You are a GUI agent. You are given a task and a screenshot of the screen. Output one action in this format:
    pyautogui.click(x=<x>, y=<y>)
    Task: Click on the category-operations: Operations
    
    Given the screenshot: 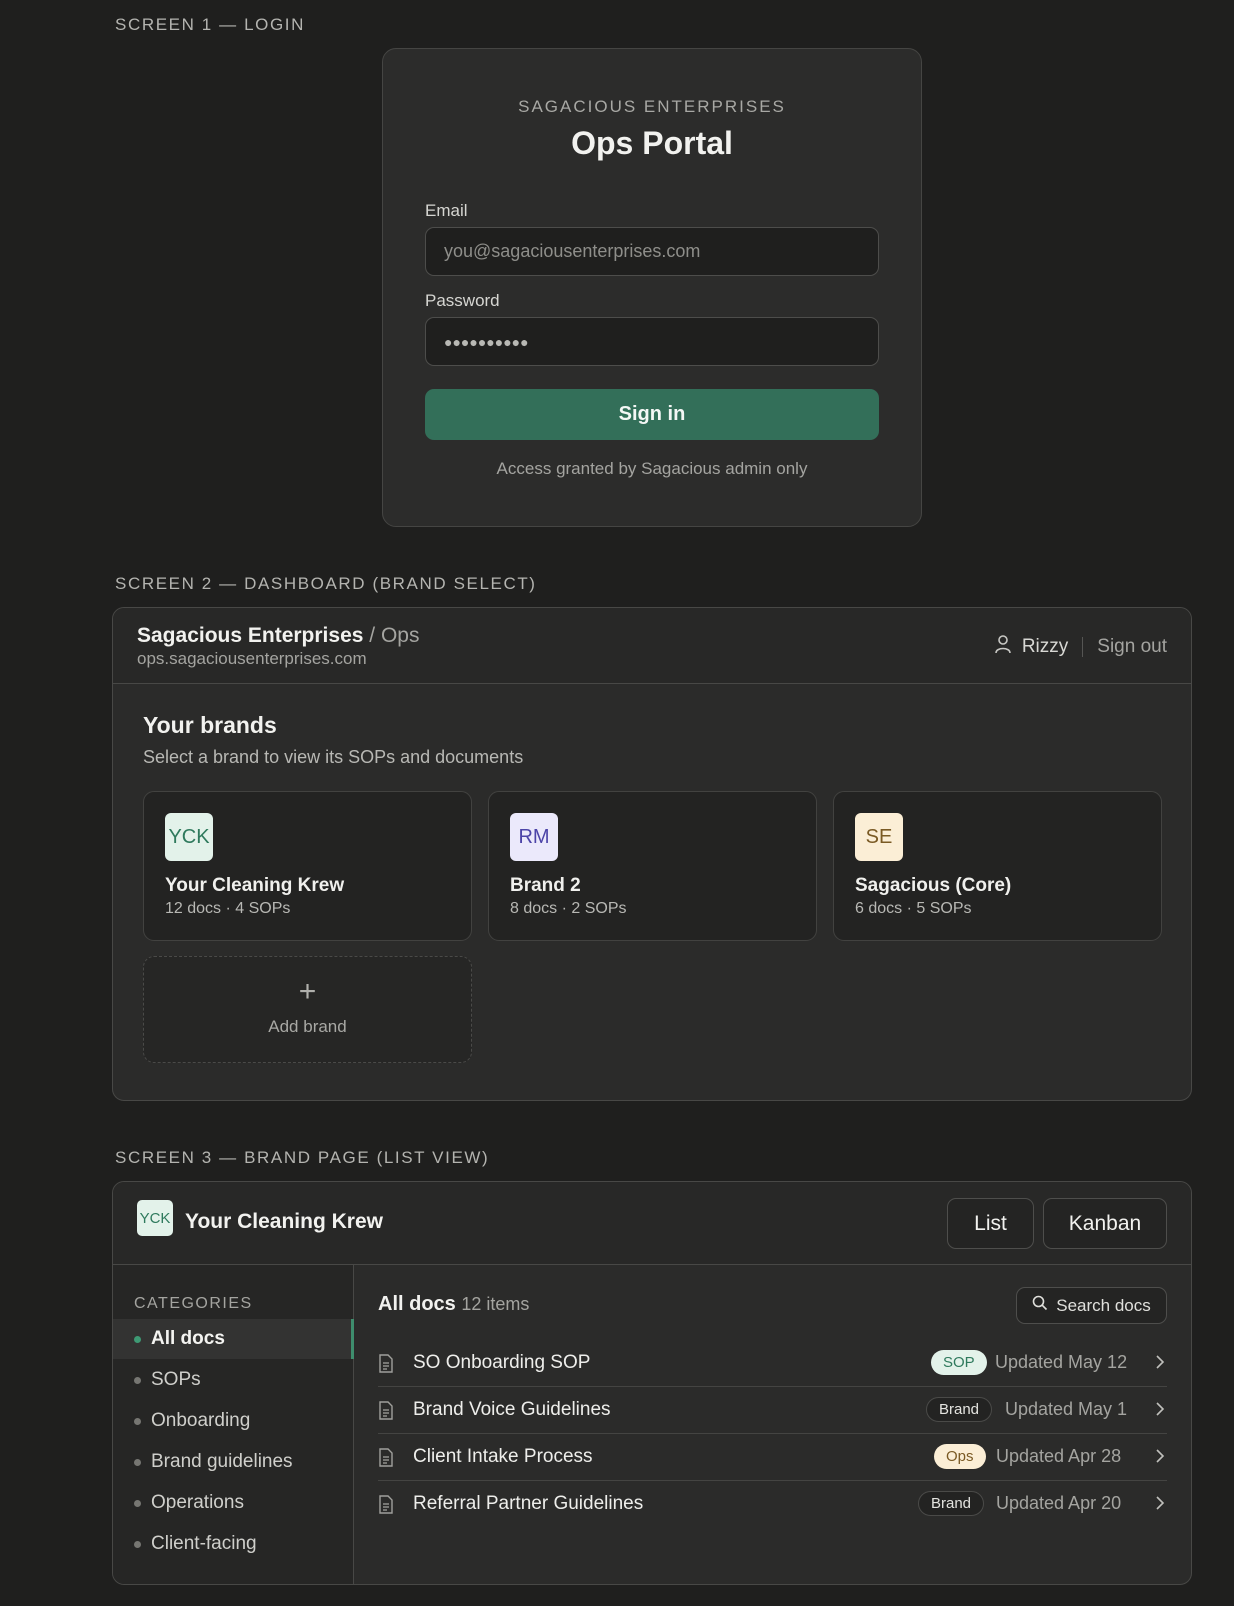 What is the action you would take?
    pyautogui.click(x=233, y=1503)
    